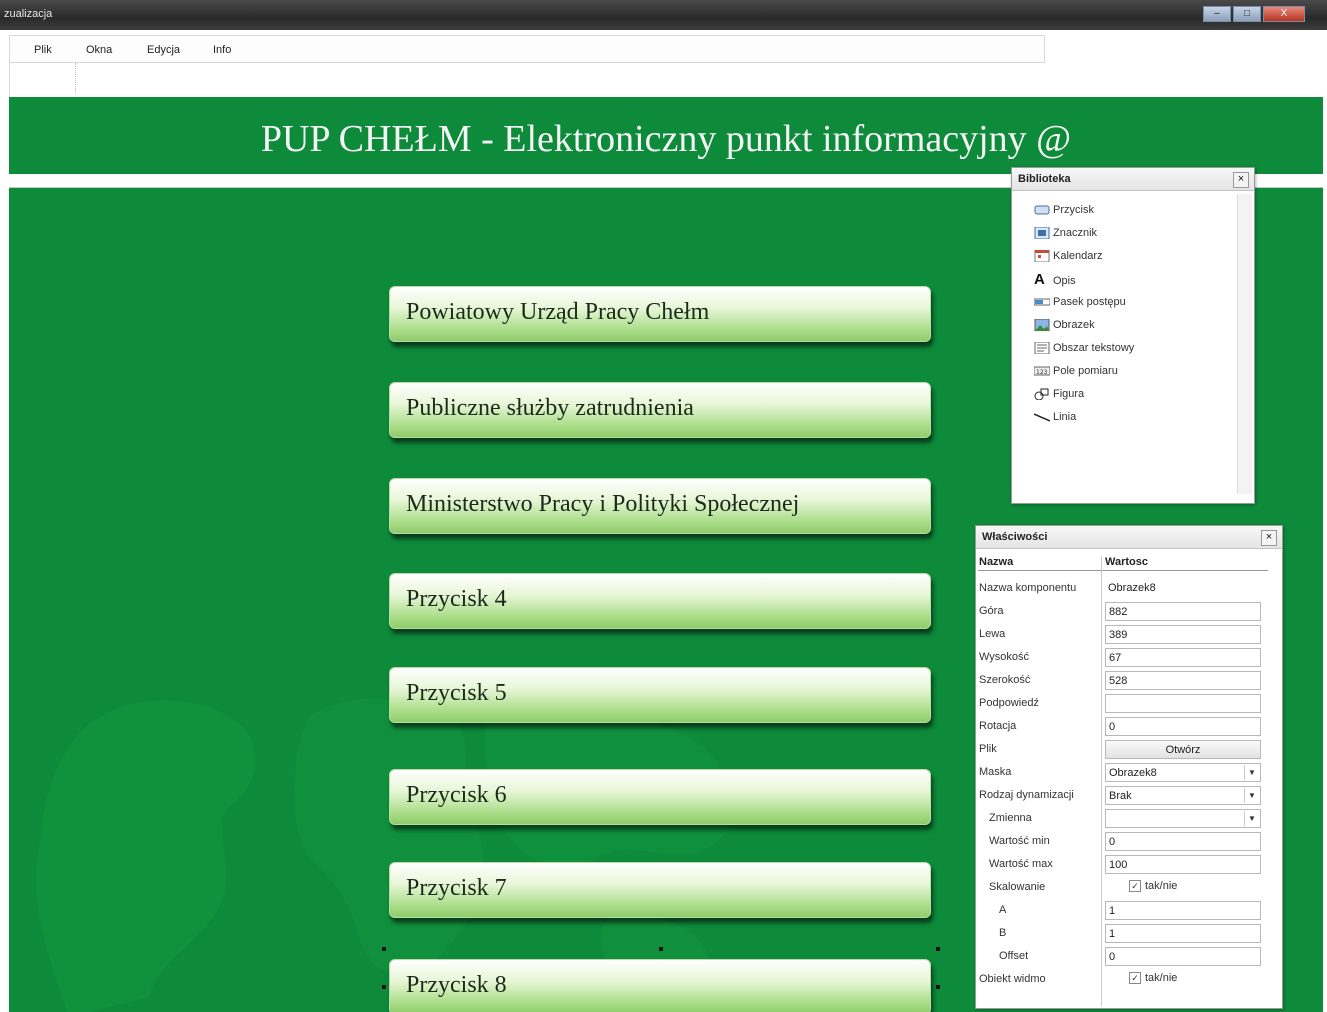 The height and width of the screenshot is (1012, 1327). Describe the element at coordinates (660, 985) in the screenshot. I see `button-przycisk-8: Przycisk 8` at that location.